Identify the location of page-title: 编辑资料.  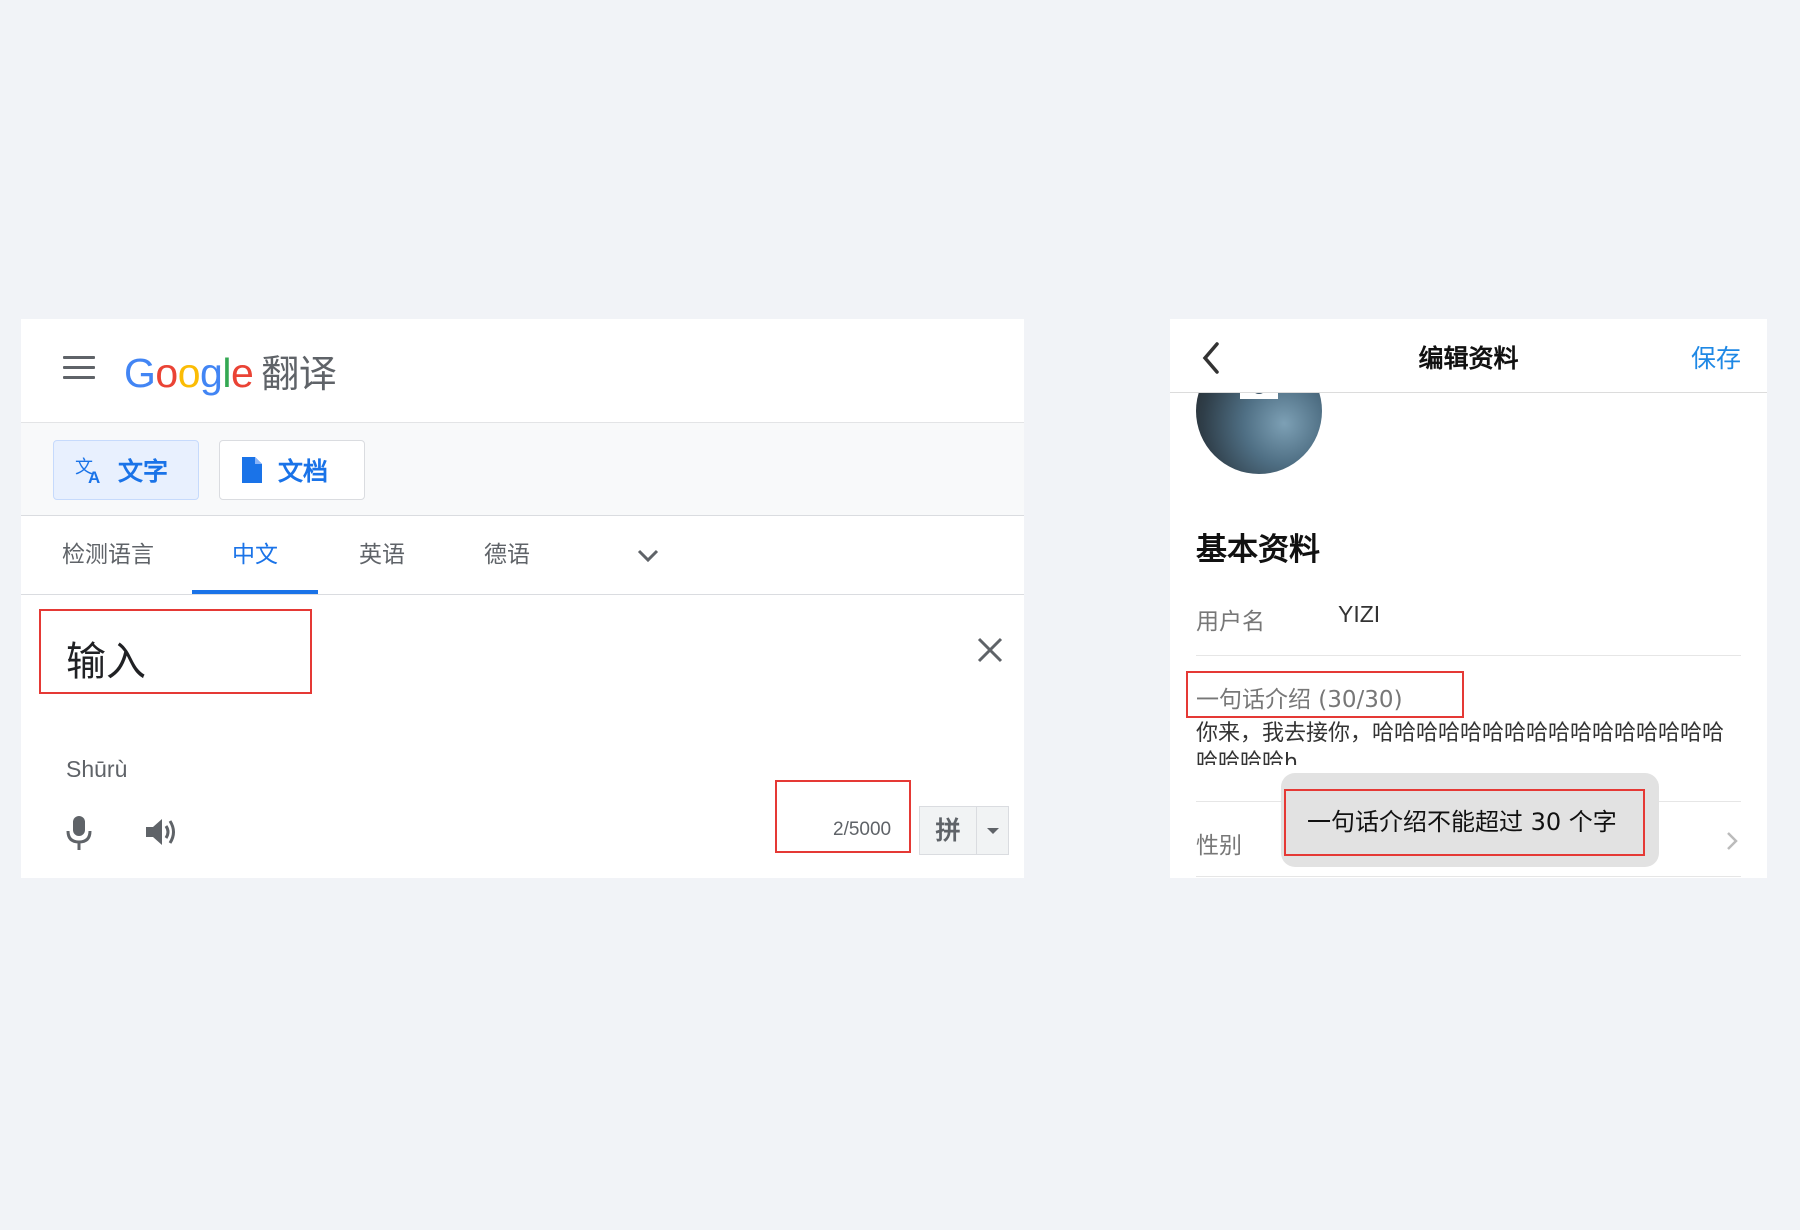
(1468, 358).